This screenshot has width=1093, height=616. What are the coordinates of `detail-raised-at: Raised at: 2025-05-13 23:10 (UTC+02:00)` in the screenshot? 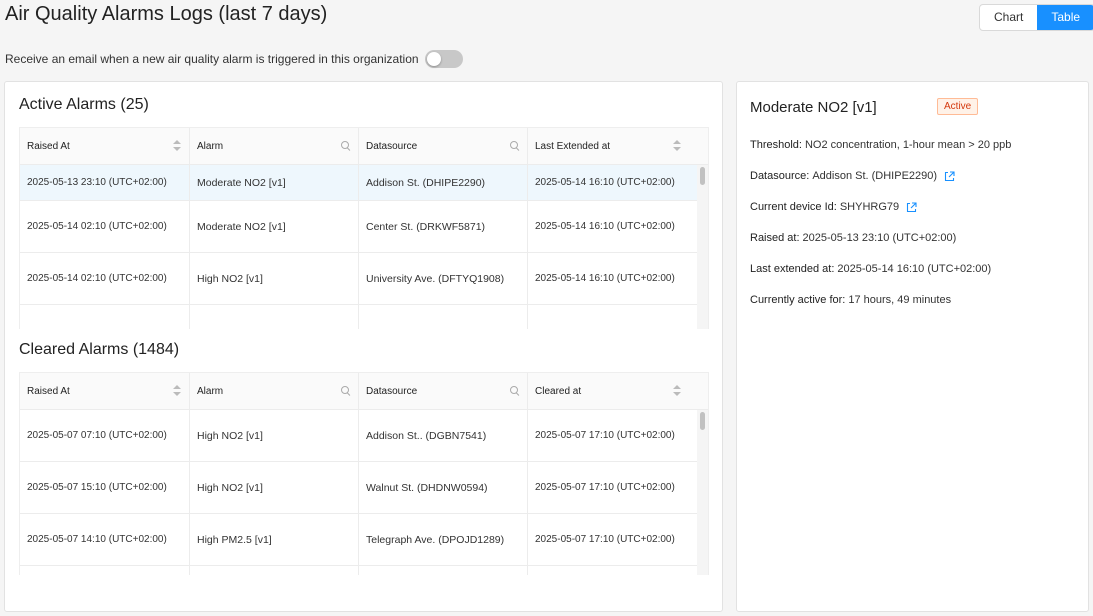 It's located at (853, 238).